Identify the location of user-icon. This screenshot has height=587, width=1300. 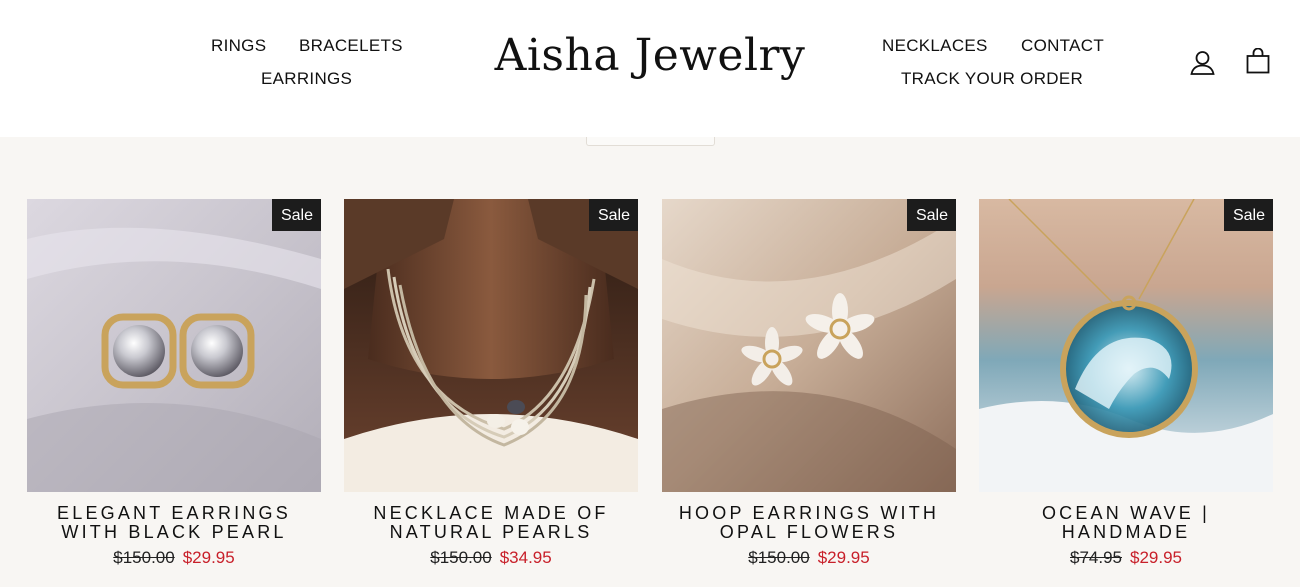
(1202, 65).